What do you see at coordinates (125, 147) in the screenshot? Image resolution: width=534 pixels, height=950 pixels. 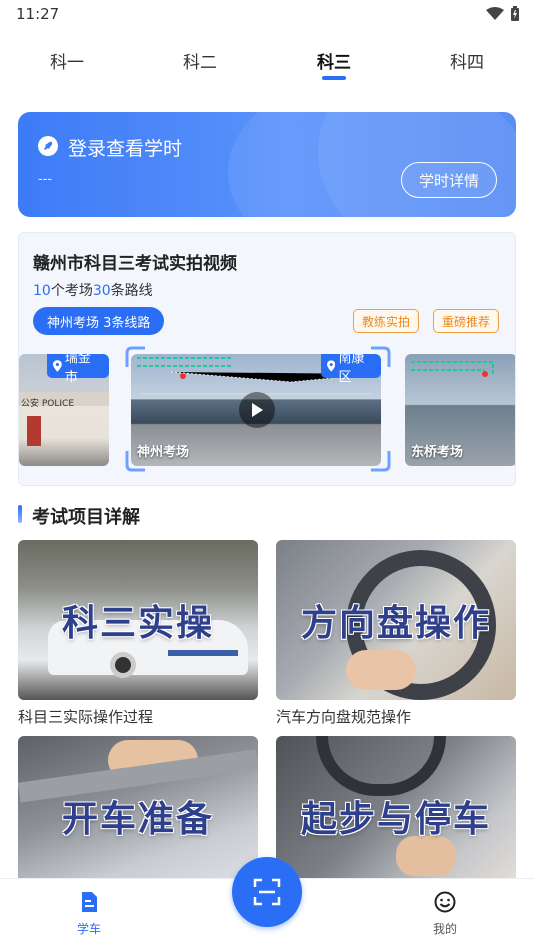 I see `login-title: 登录查看学时` at bounding box center [125, 147].